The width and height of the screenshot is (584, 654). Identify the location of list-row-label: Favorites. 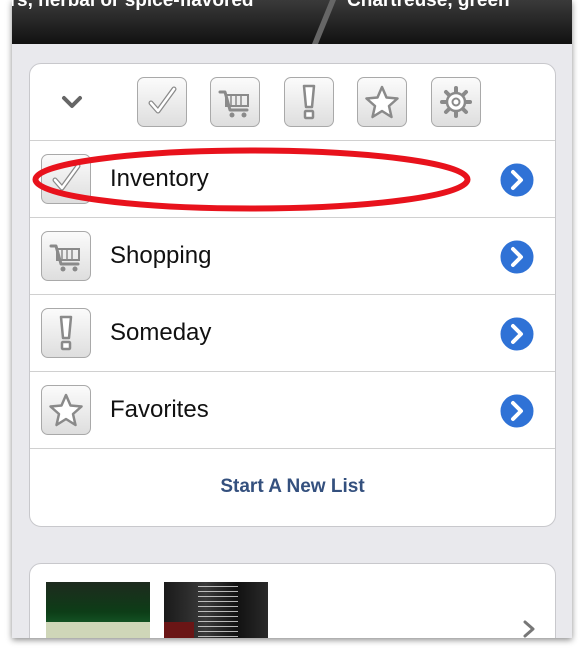
(159, 409).